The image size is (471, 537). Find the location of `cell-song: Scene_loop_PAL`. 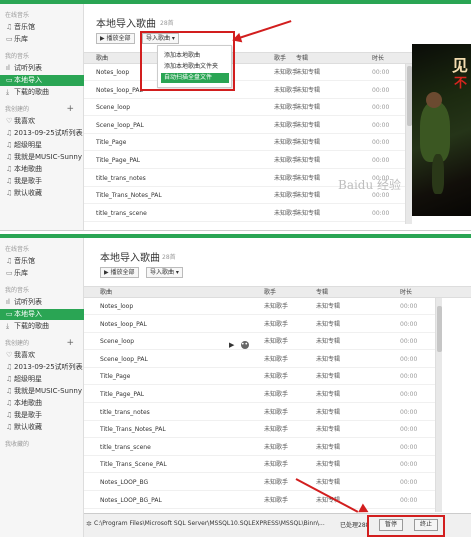

cell-song: Scene_loop_PAL is located at coordinates (120, 125).